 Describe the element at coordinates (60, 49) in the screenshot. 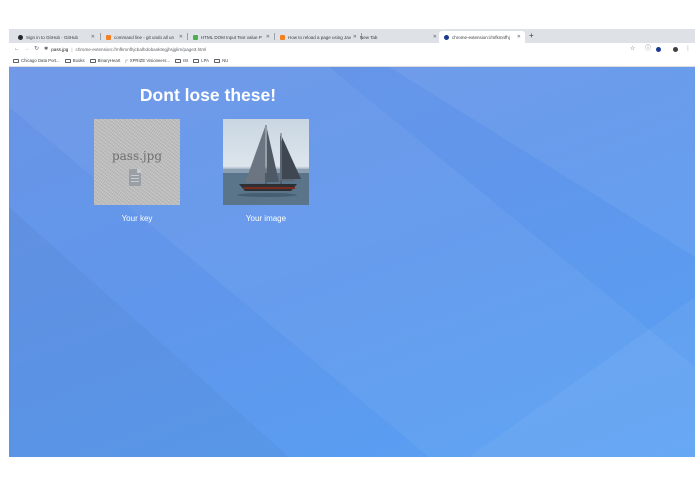

I see `address-host: pass.jpg` at that location.